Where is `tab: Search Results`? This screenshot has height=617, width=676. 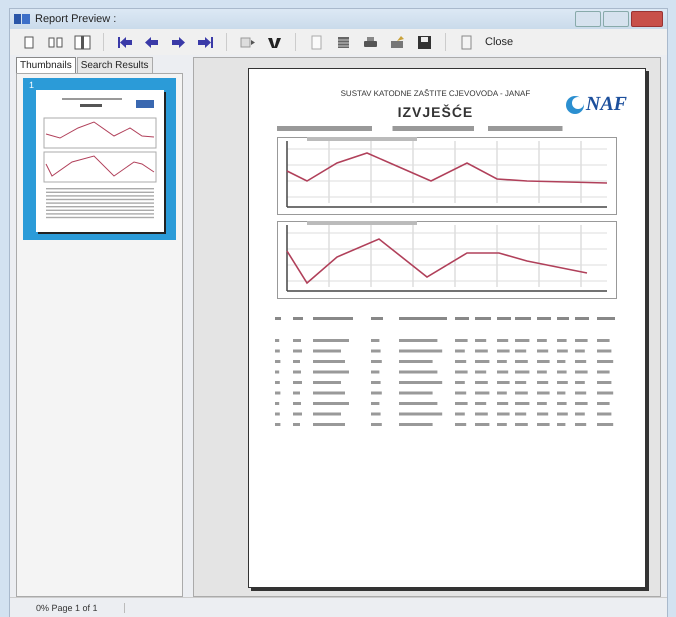
tab: Search Results is located at coordinates (114, 65).